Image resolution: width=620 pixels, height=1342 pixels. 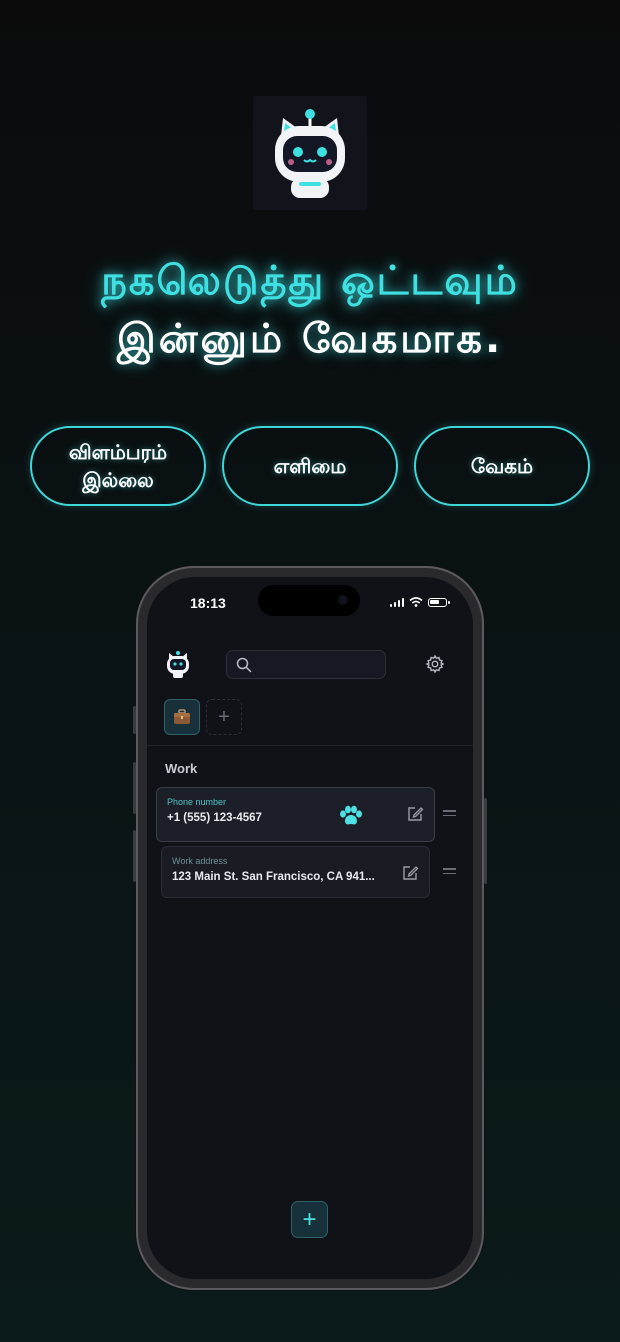 I want to click on headline: நகலெடுத்து ஒட்டவும் இன்னும் வேகமாக., so click(x=310, y=310).